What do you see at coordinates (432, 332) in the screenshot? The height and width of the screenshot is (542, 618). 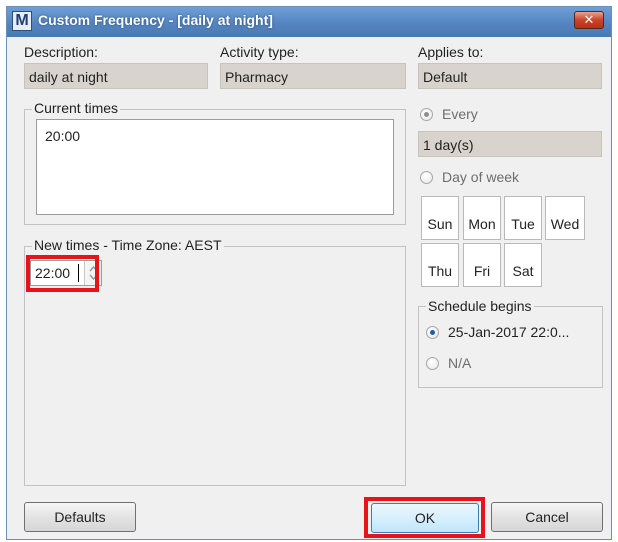 I see `schedule-date-radio` at bounding box center [432, 332].